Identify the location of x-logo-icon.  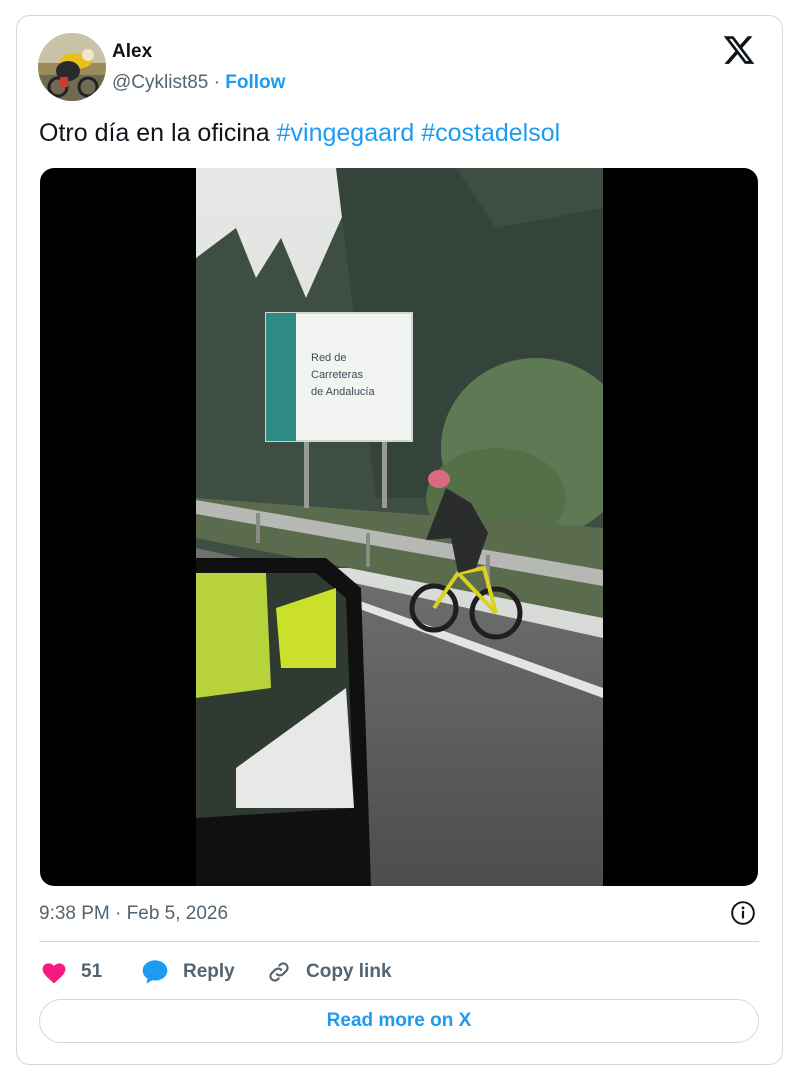
(739, 50).